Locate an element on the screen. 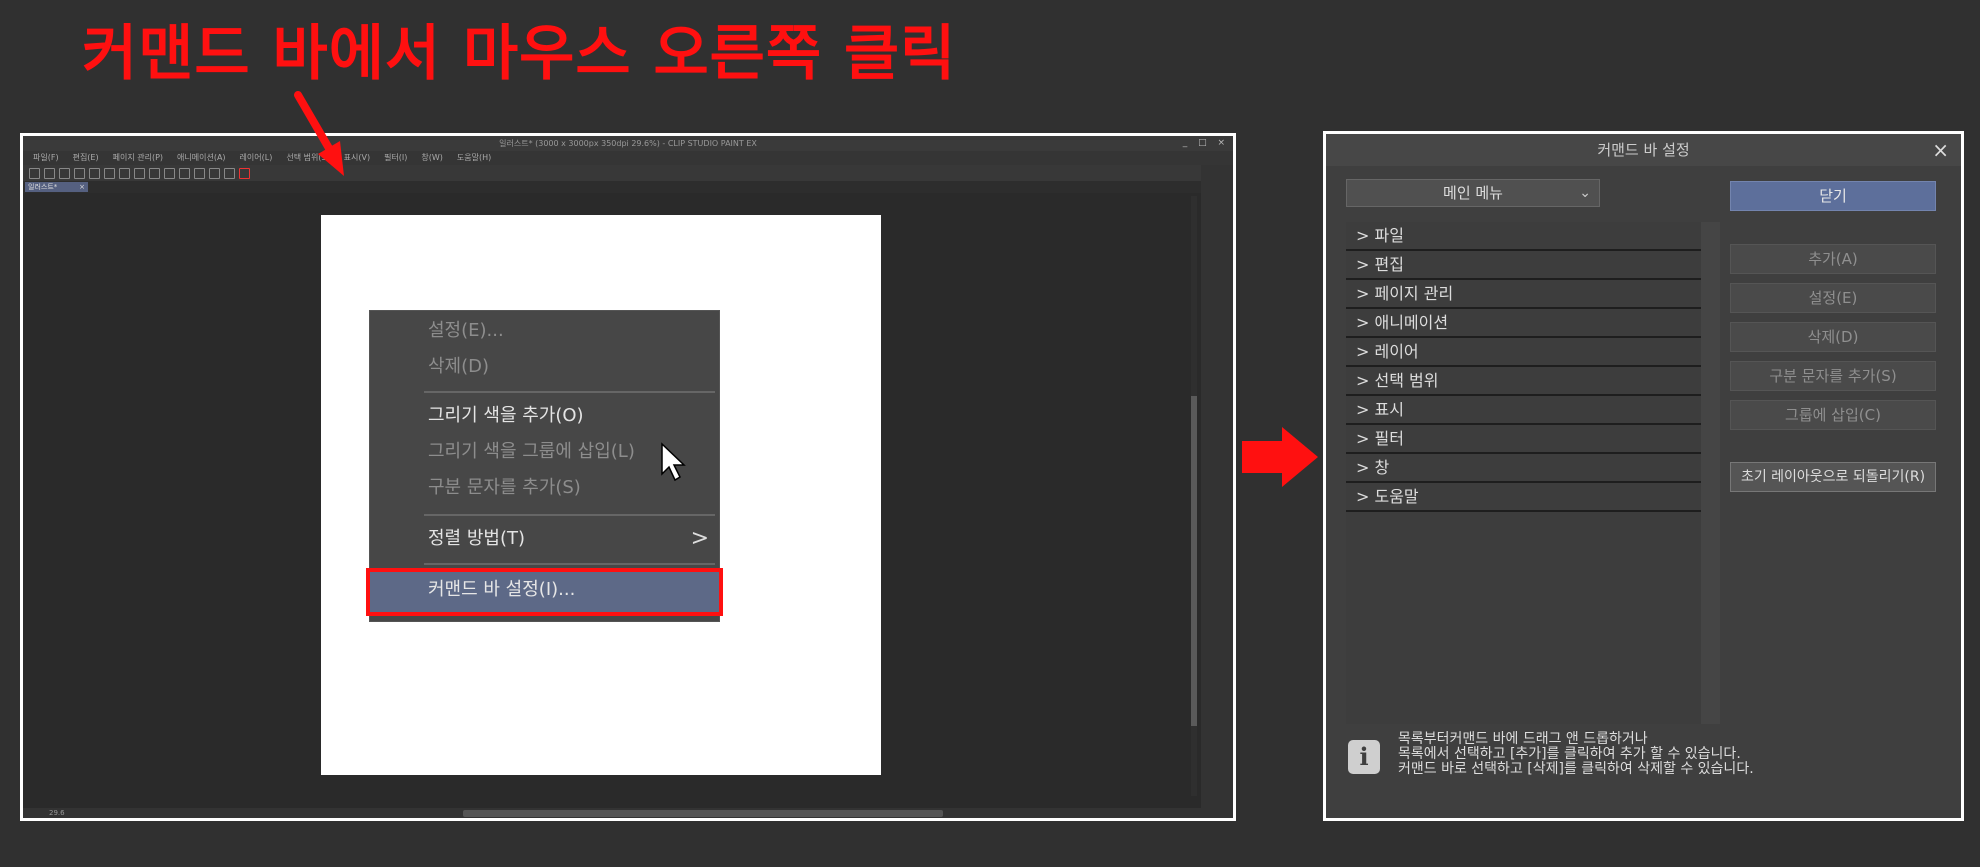 This screenshot has height=867, width=1980. zoom-level: 29.6 is located at coordinates (57, 813).